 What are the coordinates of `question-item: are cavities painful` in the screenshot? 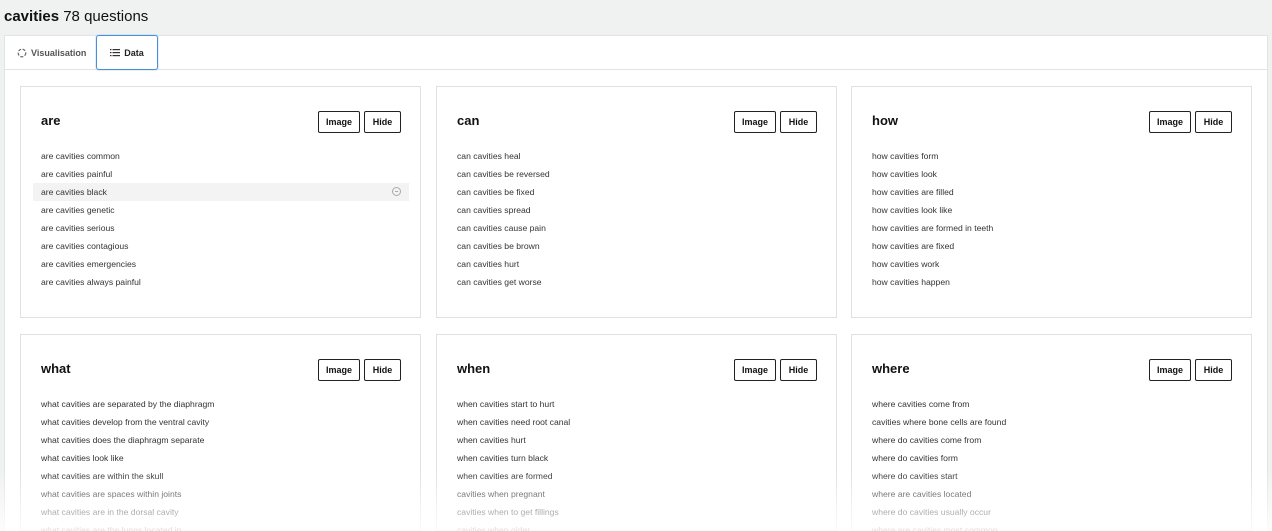 It's located at (221, 174).